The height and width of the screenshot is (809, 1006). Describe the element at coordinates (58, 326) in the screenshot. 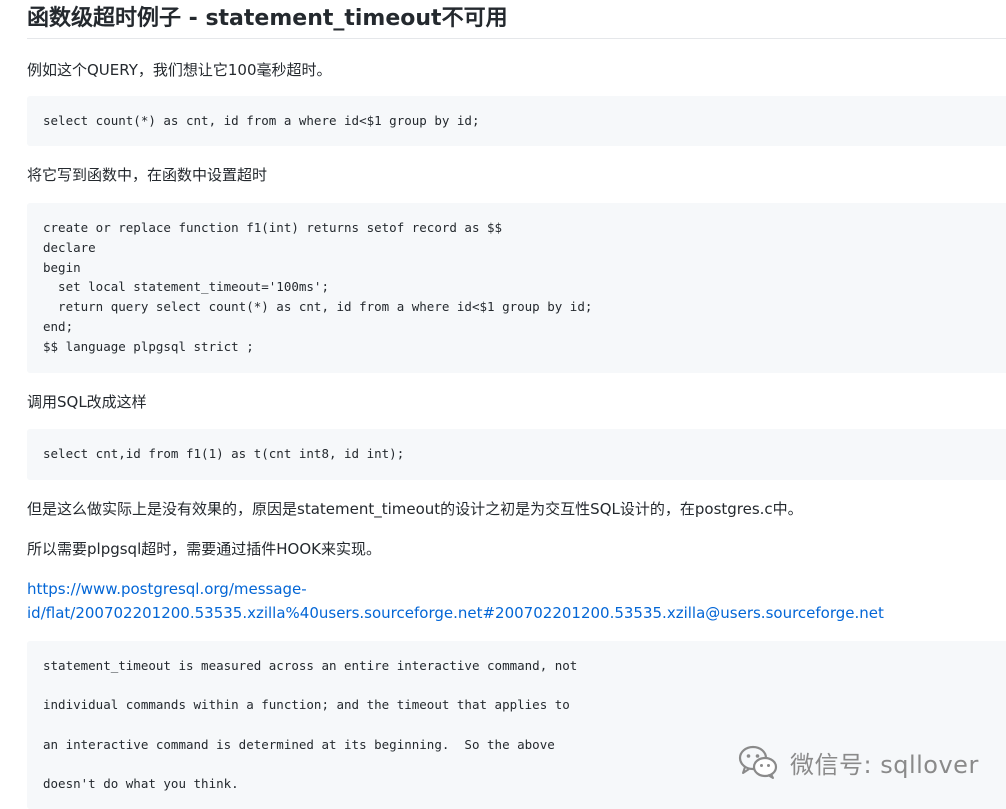

I see `code-line: end;` at that location.